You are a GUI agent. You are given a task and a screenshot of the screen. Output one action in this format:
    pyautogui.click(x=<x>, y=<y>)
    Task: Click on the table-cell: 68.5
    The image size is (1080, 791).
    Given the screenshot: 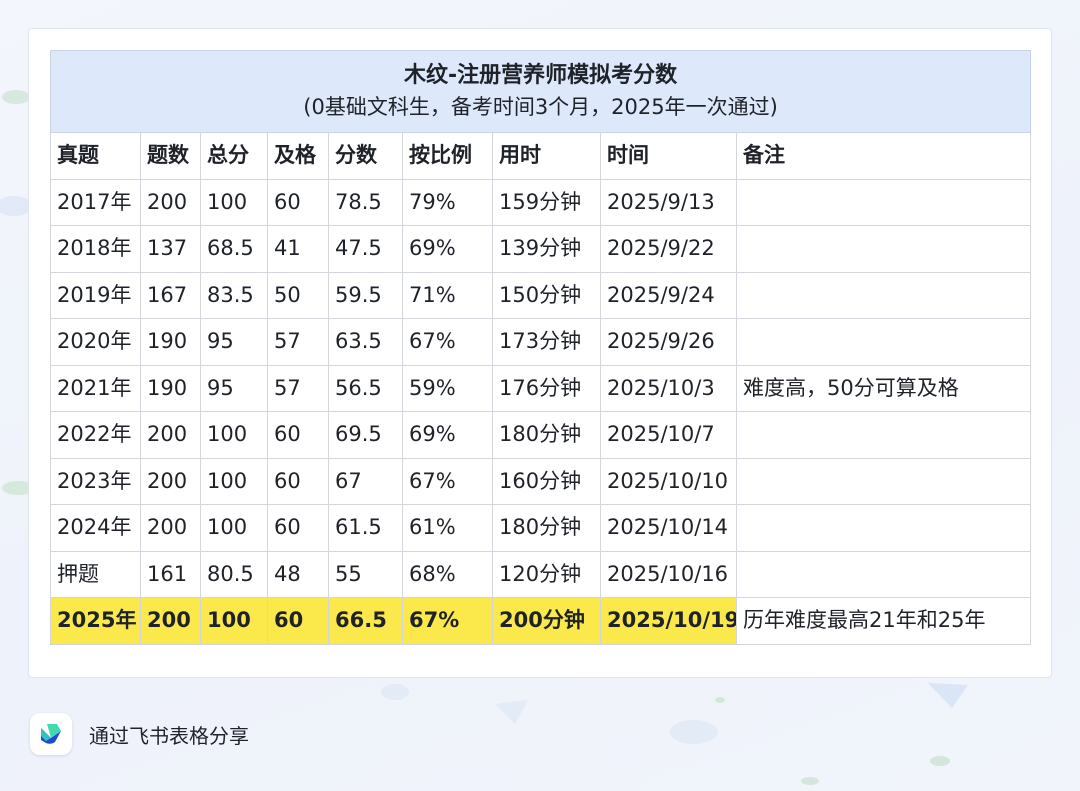 What is the action you would take?
    pyautogui.click(x=234, y=249)
    